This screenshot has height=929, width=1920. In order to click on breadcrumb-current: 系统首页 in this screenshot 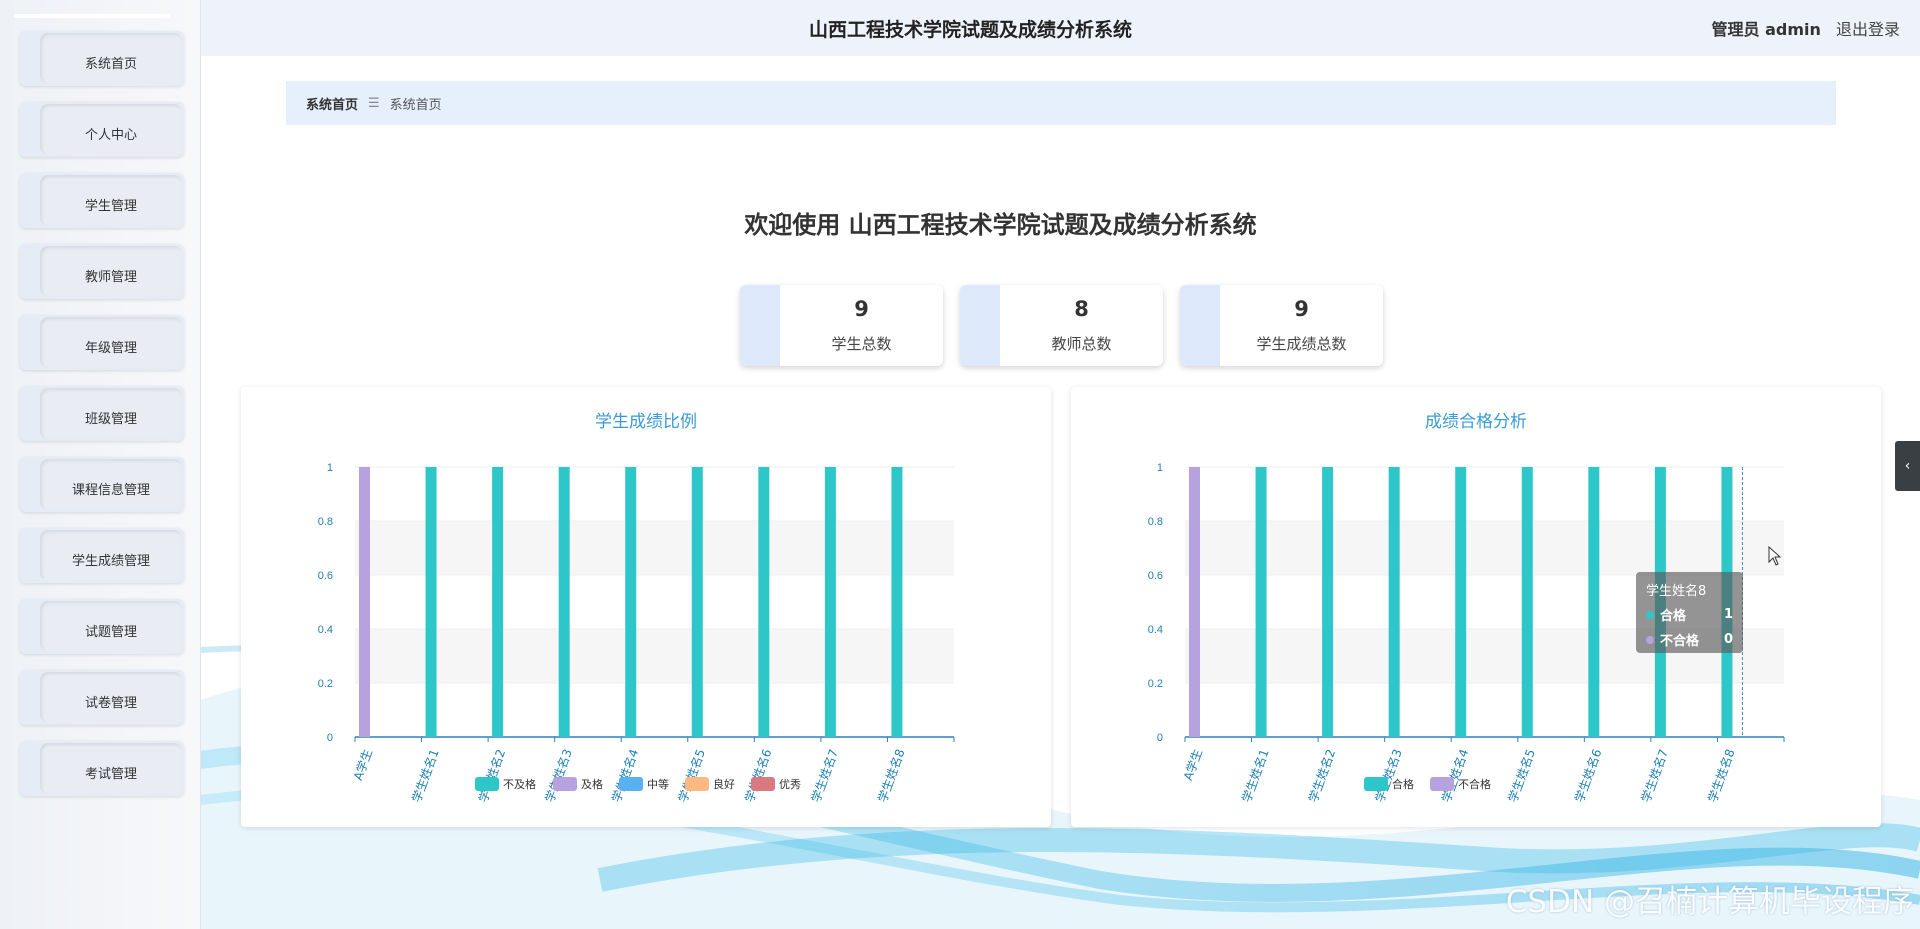, I will do `click(415, 105)`.